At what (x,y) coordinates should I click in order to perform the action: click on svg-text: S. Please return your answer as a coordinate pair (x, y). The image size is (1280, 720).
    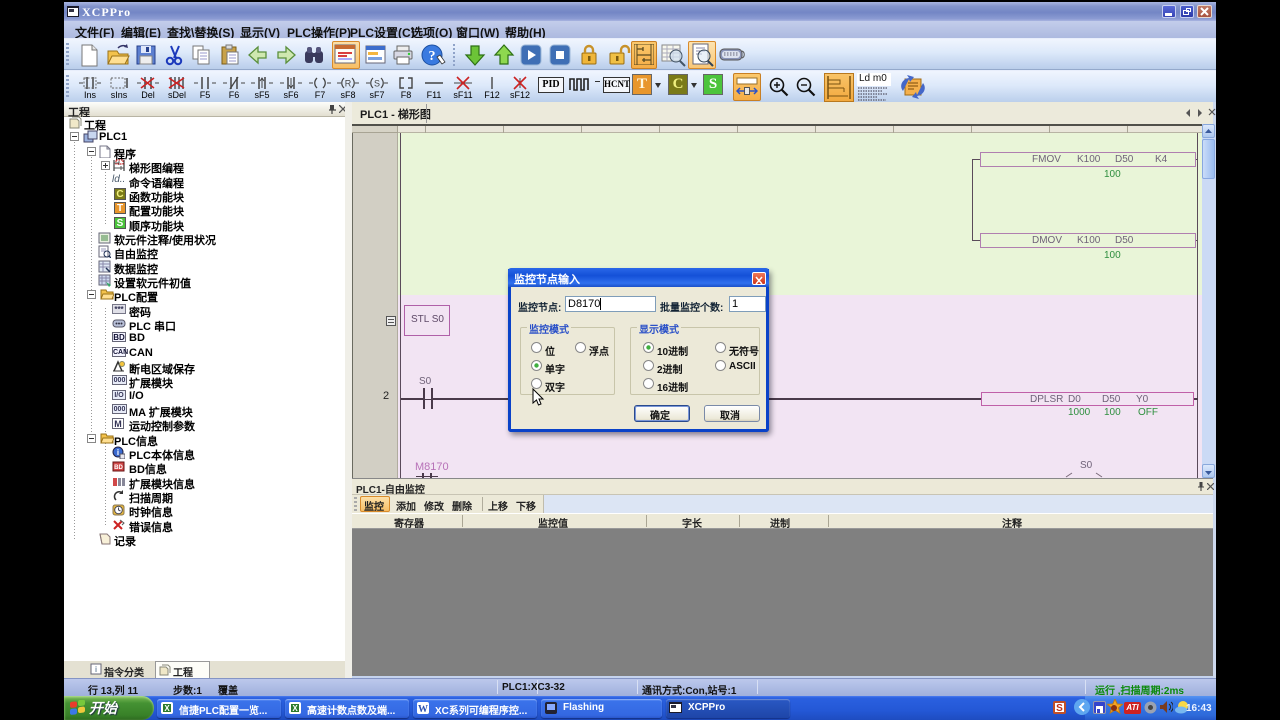
    Looking at the image, I should click on (377, 84).